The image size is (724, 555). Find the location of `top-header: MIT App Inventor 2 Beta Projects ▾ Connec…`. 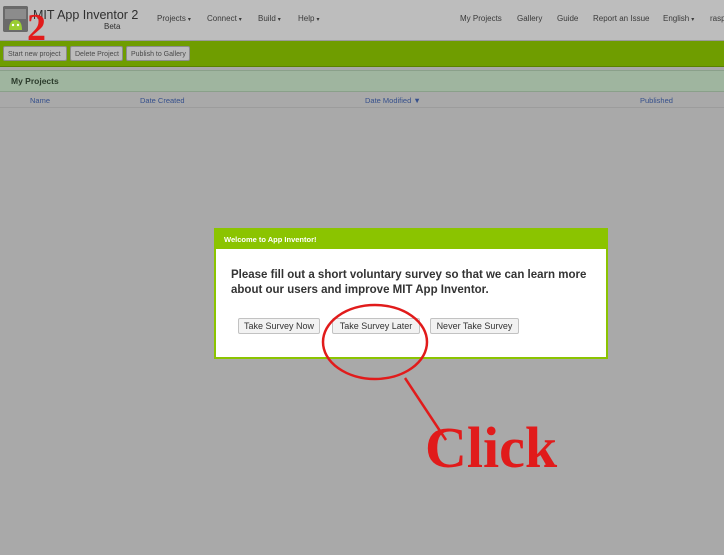

top-header: MIT App Inventor 2 Beta Projects ▾ Connec… is located at coordinates (362, 20).